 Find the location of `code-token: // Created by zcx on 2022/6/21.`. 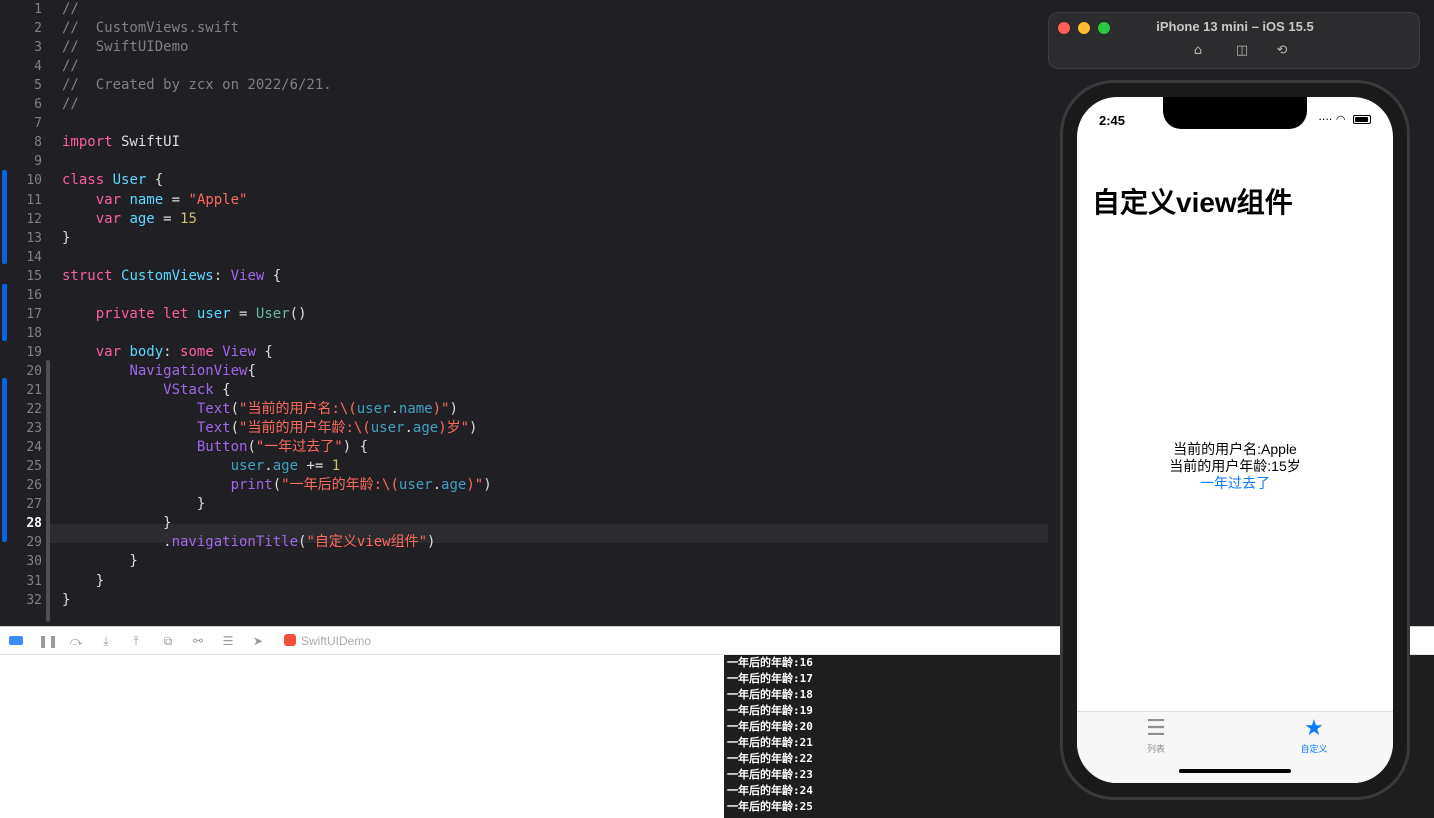

code-token: // Created by zcx on 2022/6/21. is located at coordinates (197, 85).